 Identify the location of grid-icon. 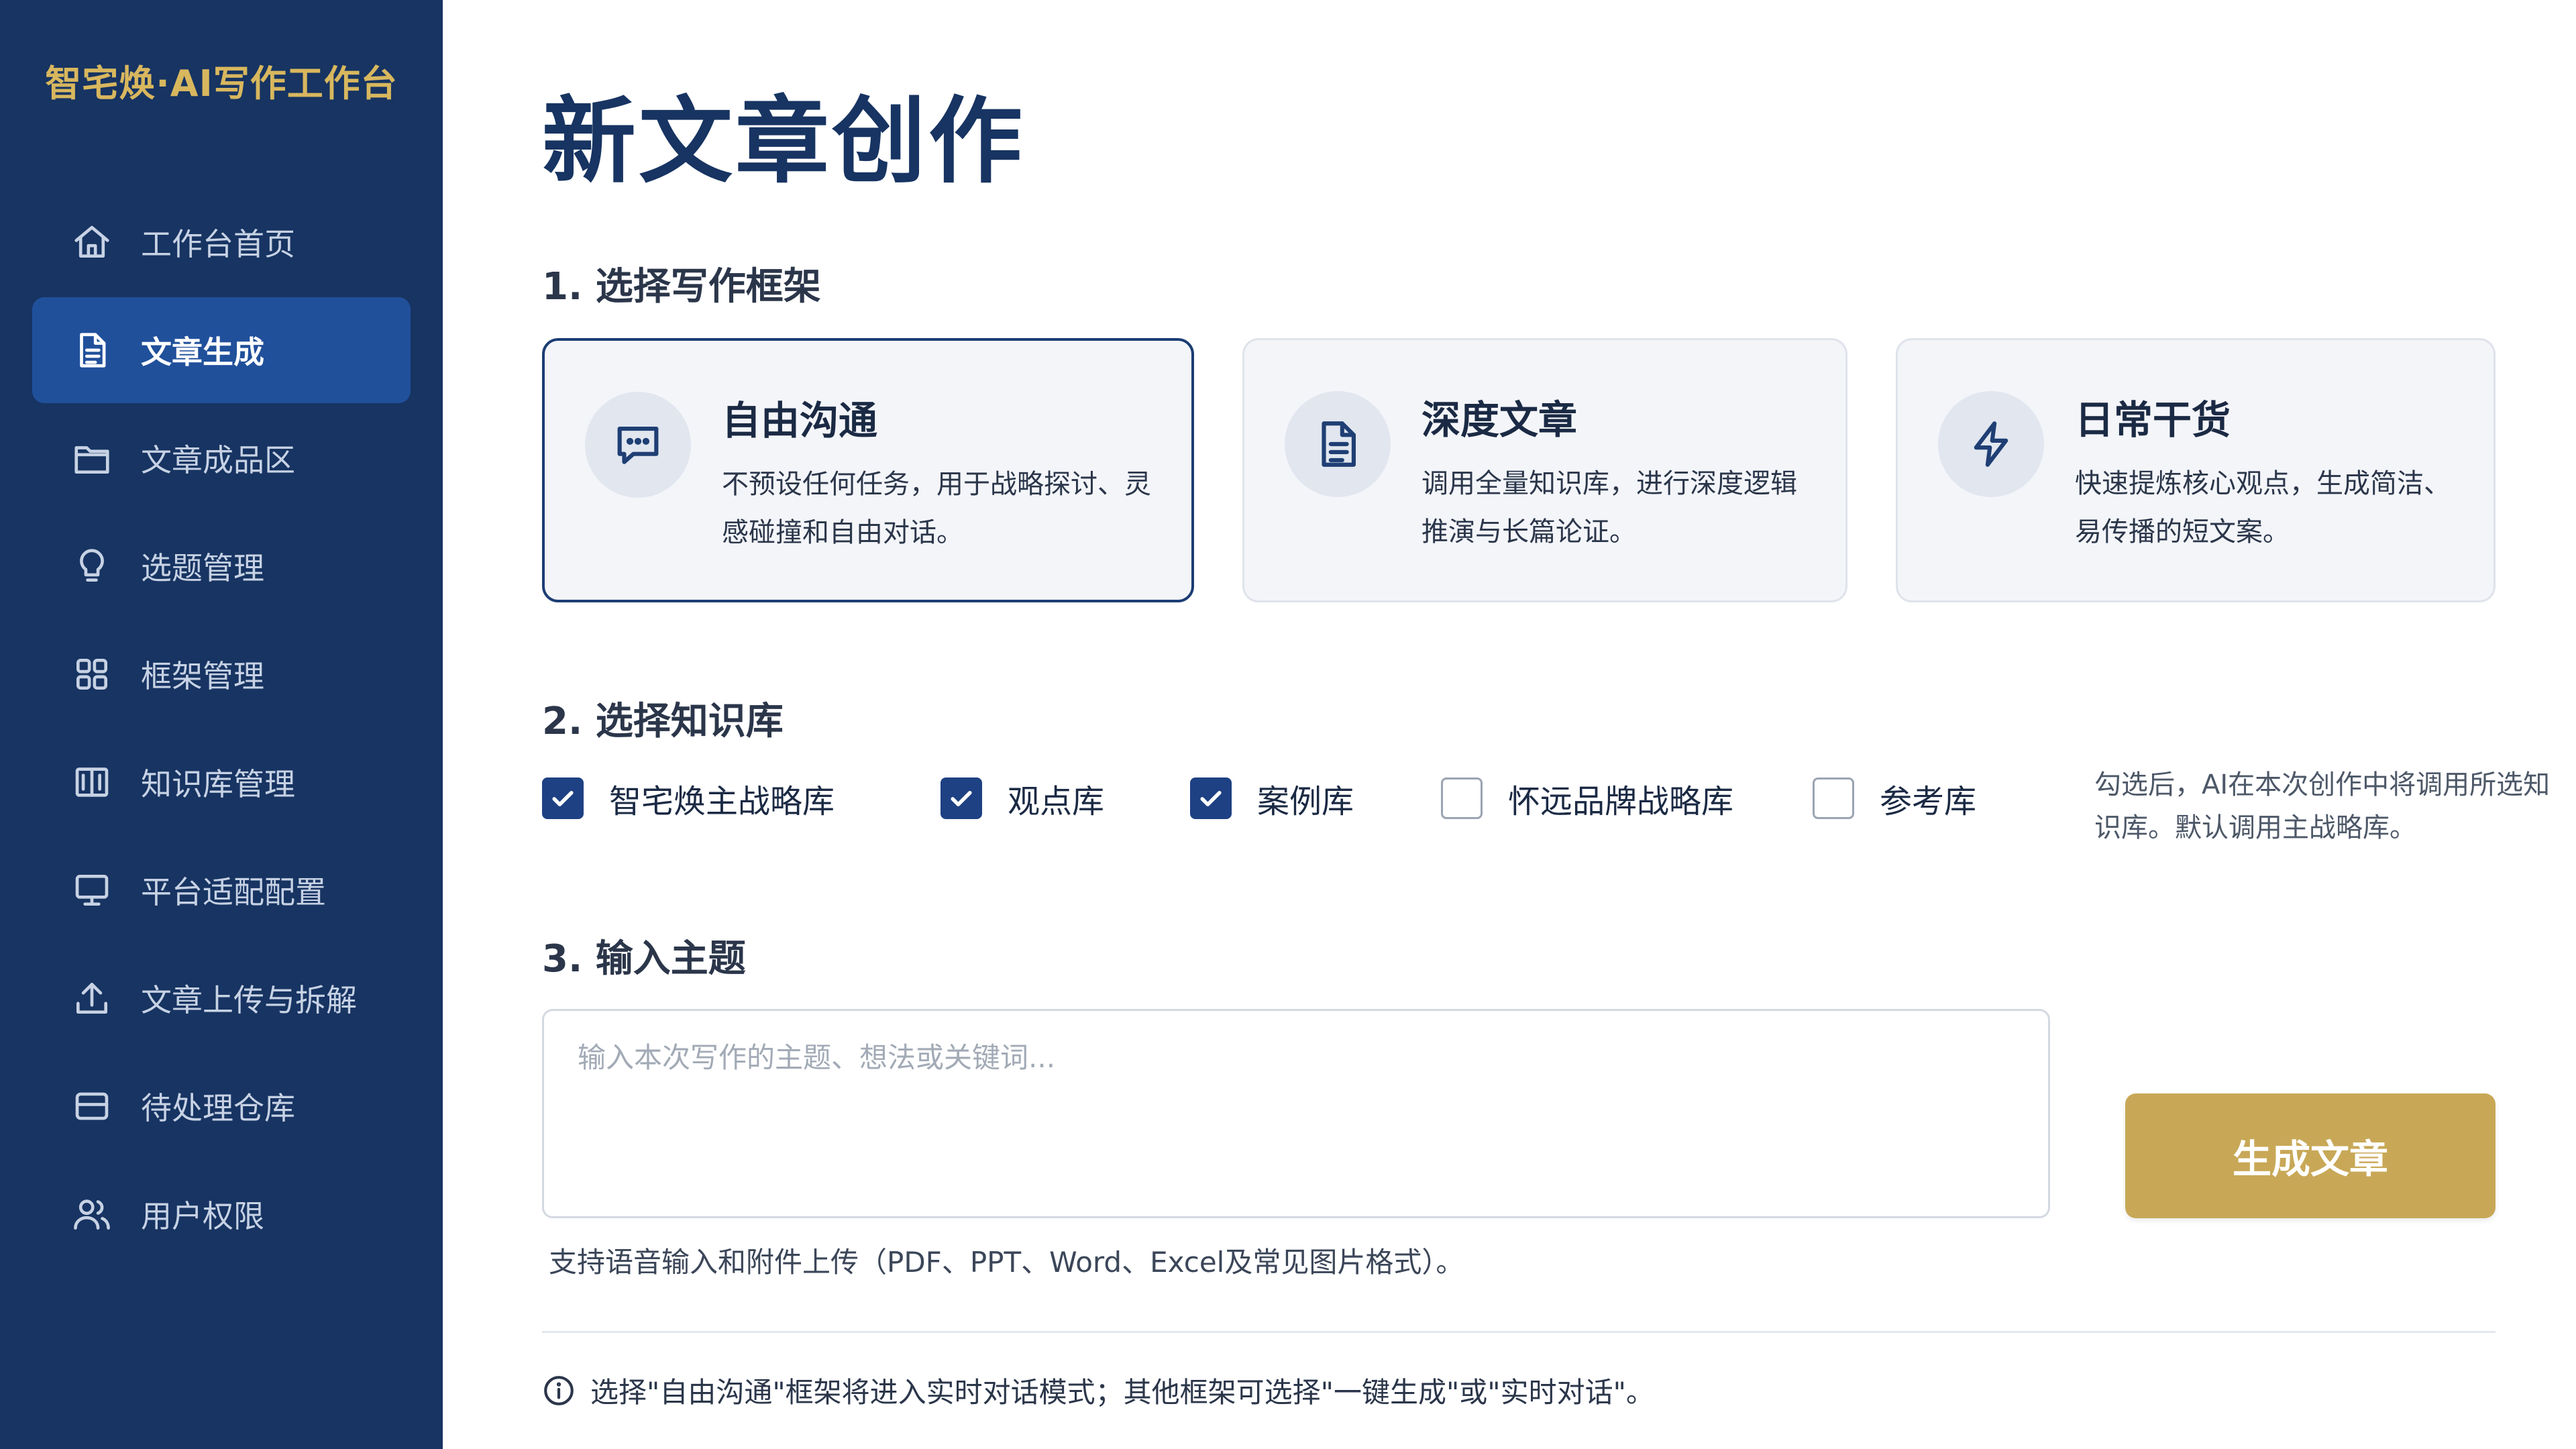
(92, 674).